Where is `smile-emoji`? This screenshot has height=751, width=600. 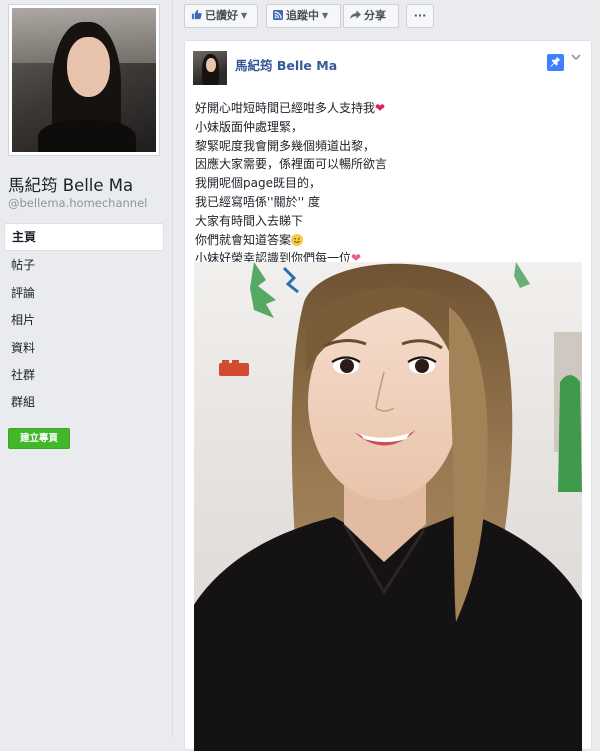
smile-emoji is located at coordinates (297, 239).